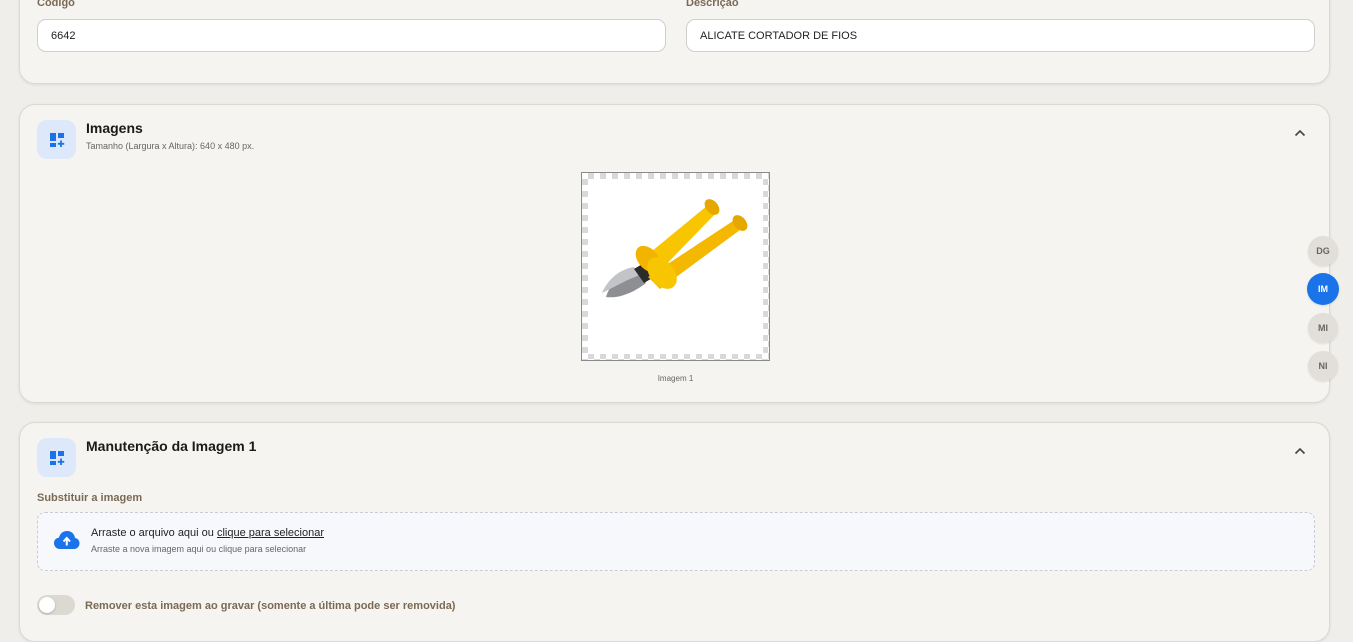  Describe the element at coordinates (90, 498) in the screenshot. I see `replace-image-label: Substituir a imagem` at that location.